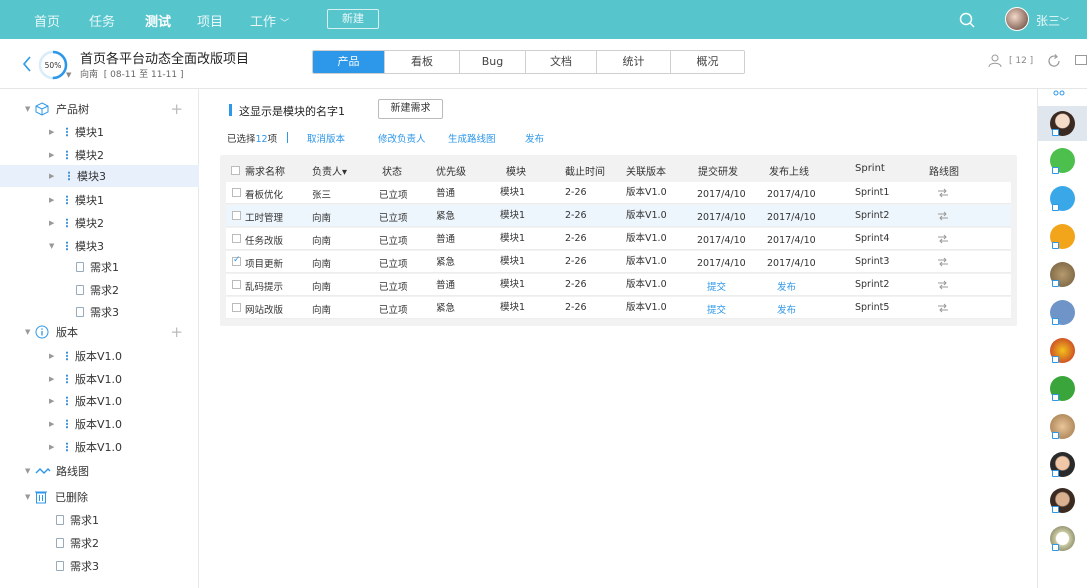 Image resolution: width=1087 pixels, height=588 pixels. I want to click on column-header: 负责人▾, so click(329, 170).